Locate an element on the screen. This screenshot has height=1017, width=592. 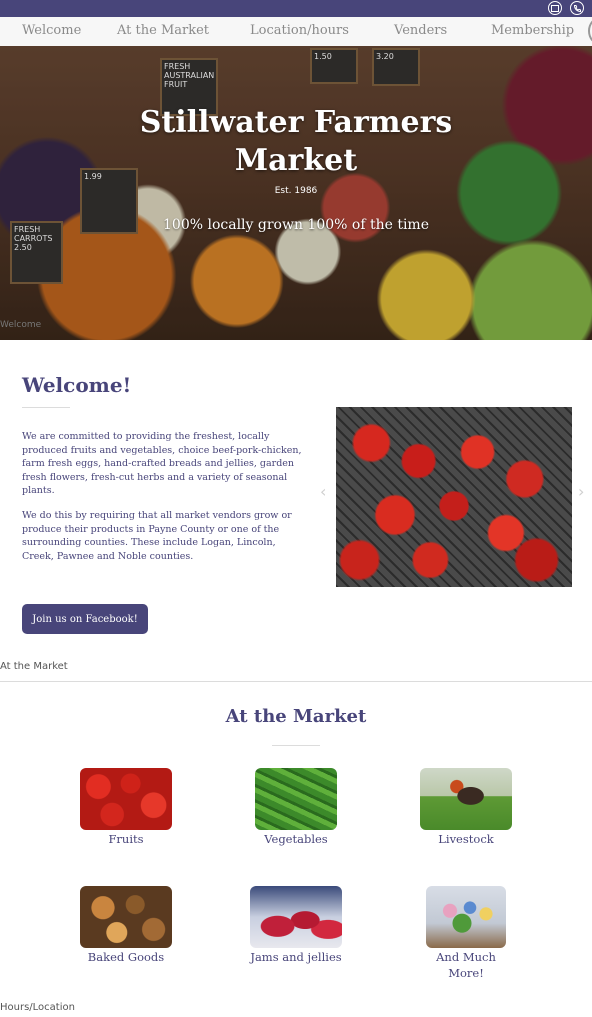
vegetables-image is located at coordinates (296, 799).